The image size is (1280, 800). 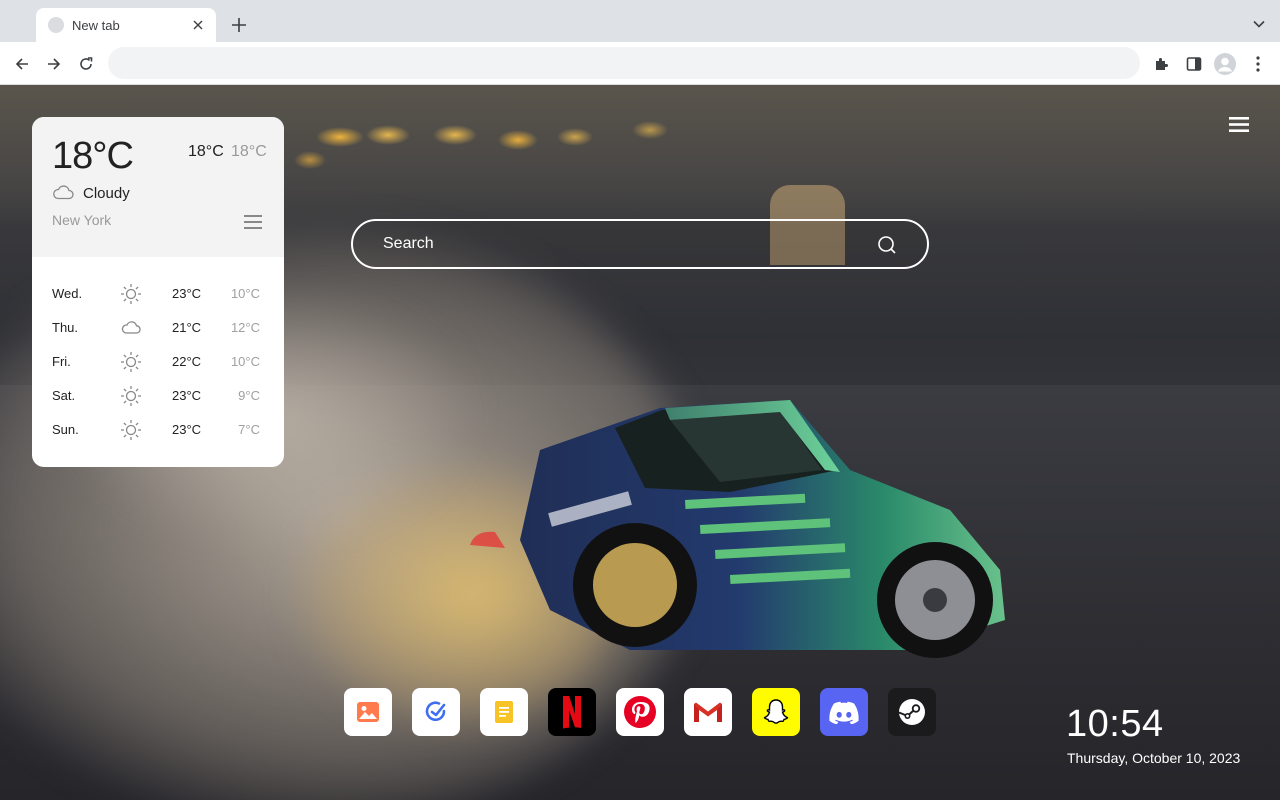 I want to click on reload-icon, so click(x=86, y=63).